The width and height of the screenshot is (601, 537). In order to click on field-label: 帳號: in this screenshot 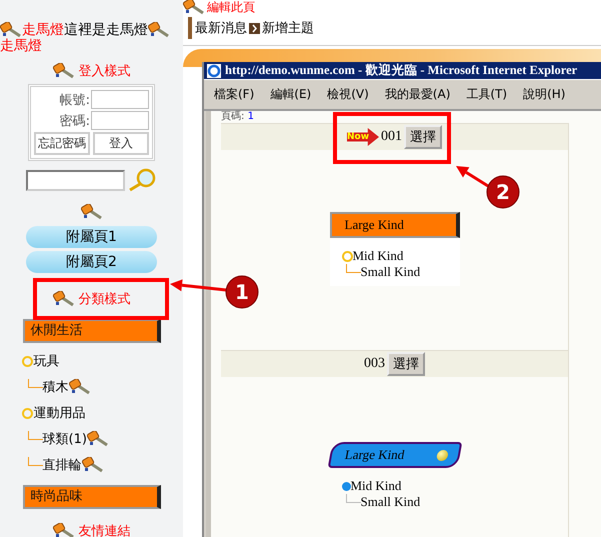, I will do `click(75, 100)`.